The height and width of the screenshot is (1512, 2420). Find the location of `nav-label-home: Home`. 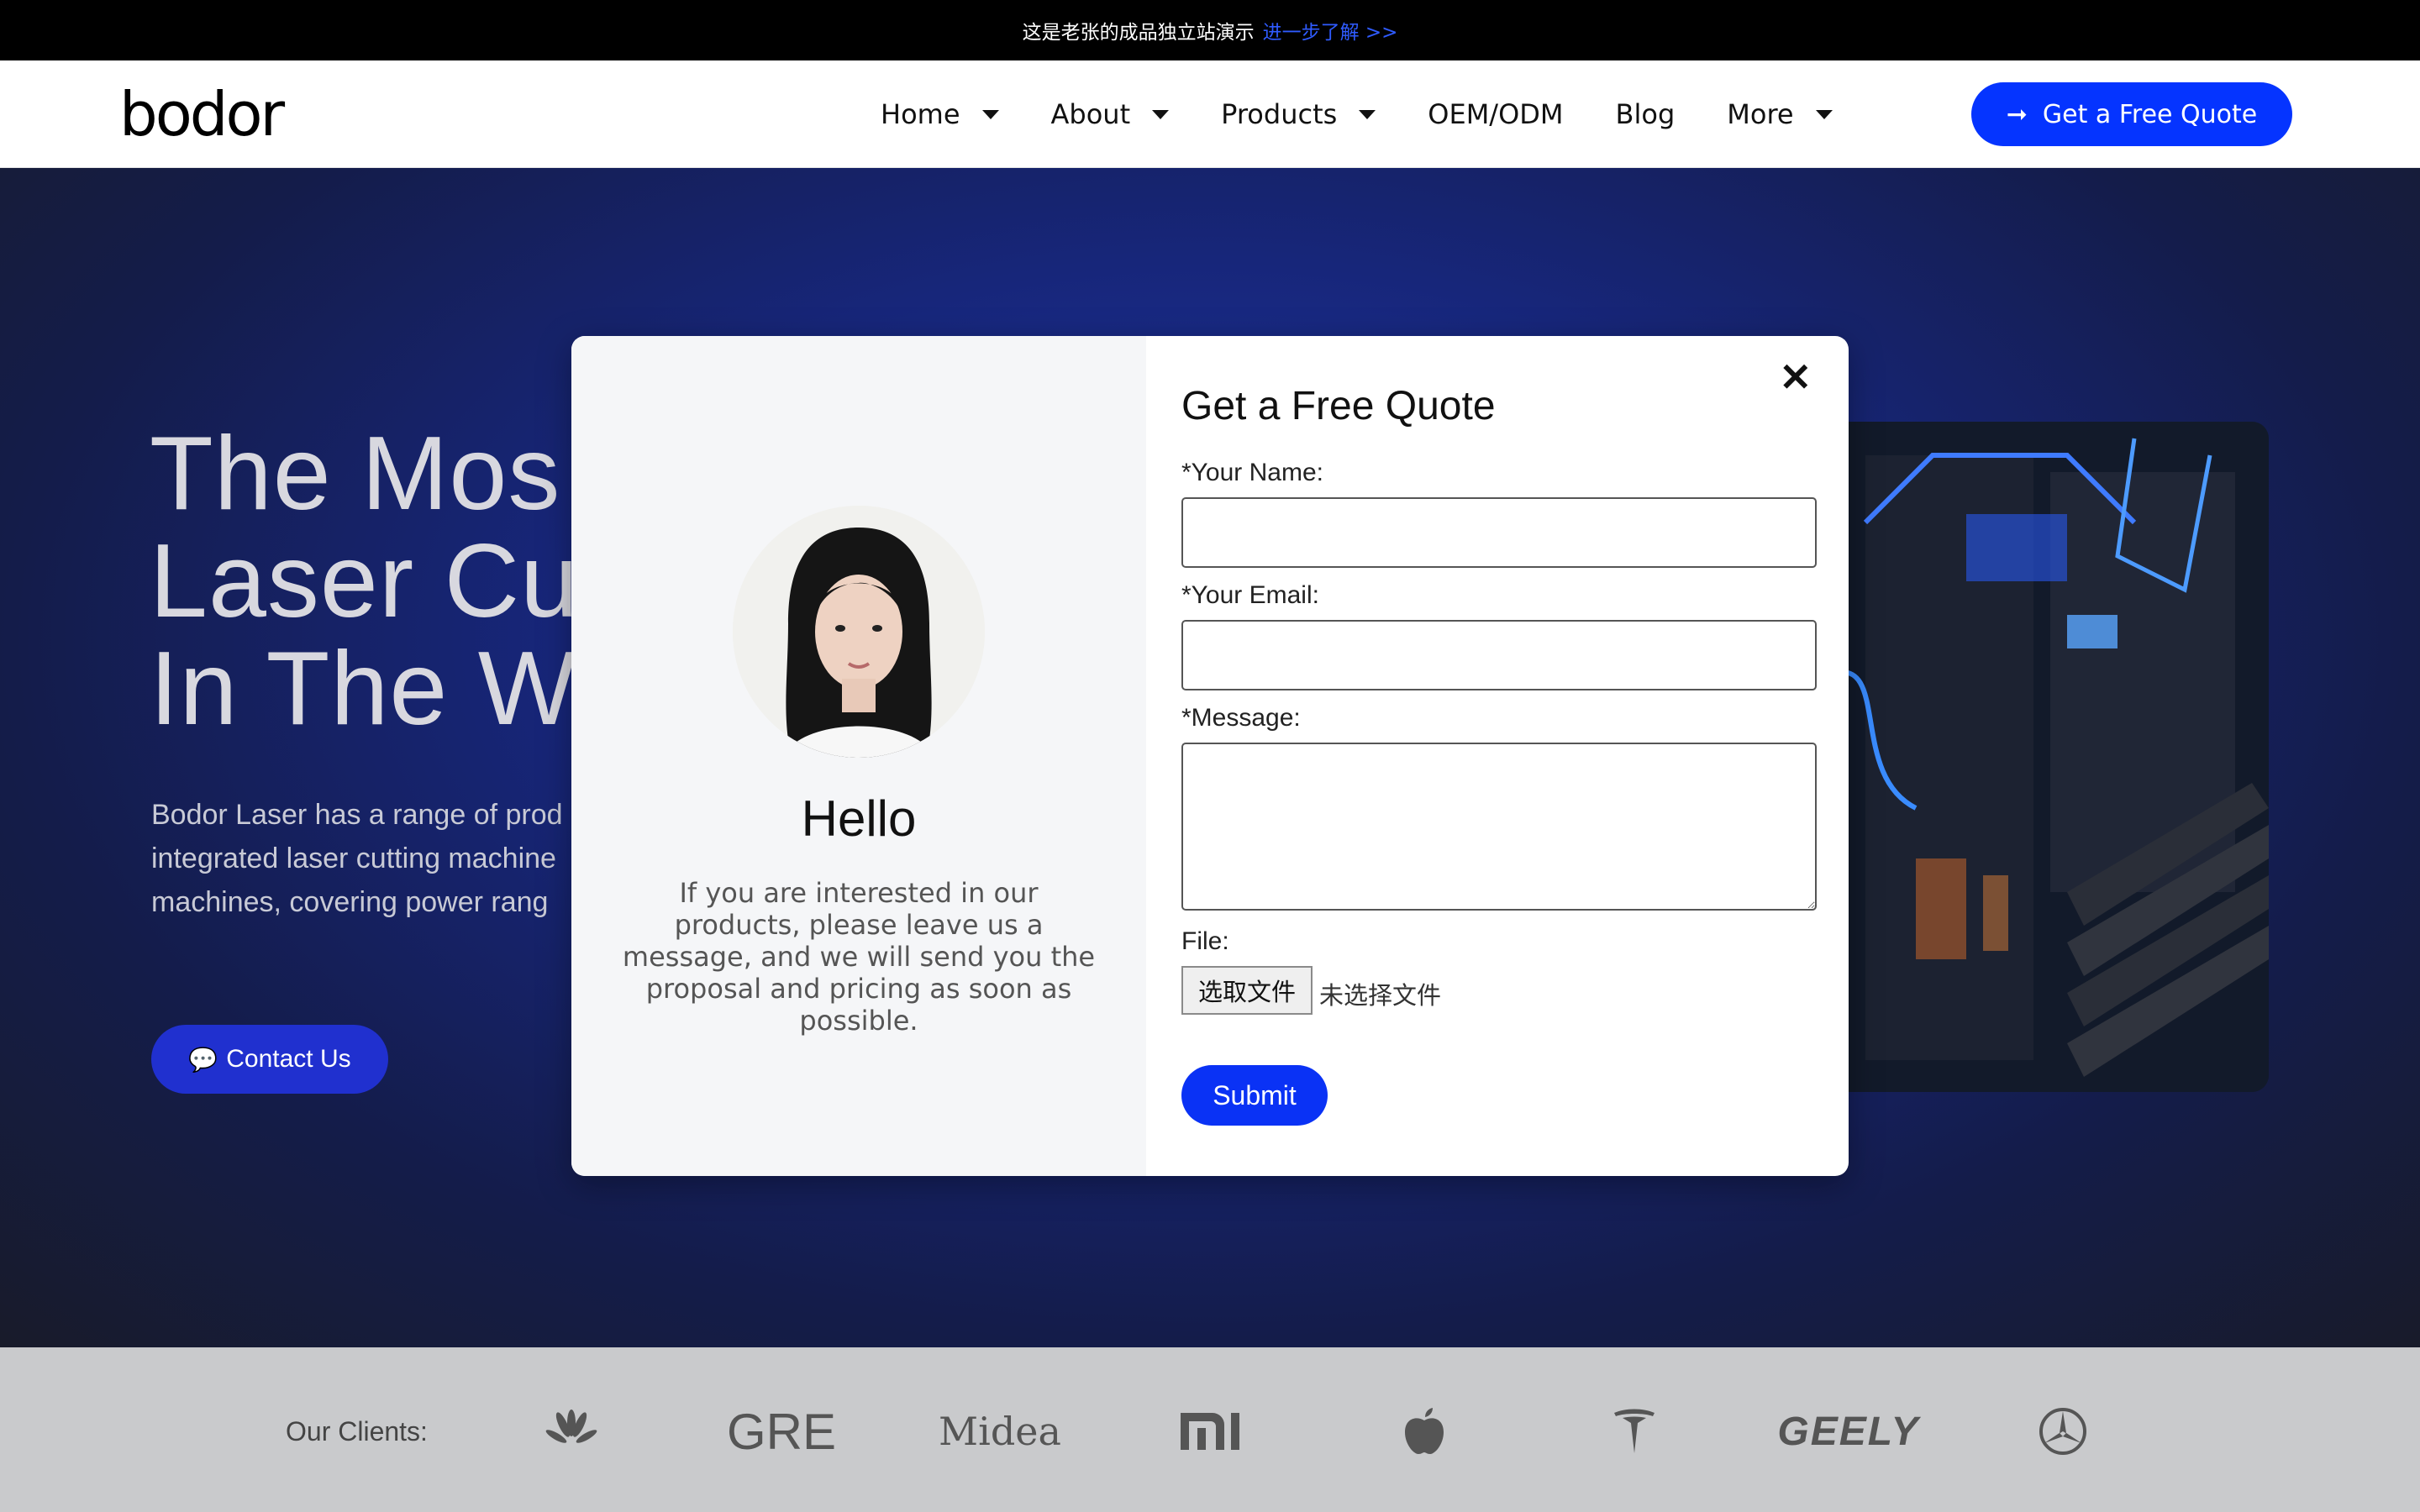

nav-label-home: Home is located at coordinates (921, 114).